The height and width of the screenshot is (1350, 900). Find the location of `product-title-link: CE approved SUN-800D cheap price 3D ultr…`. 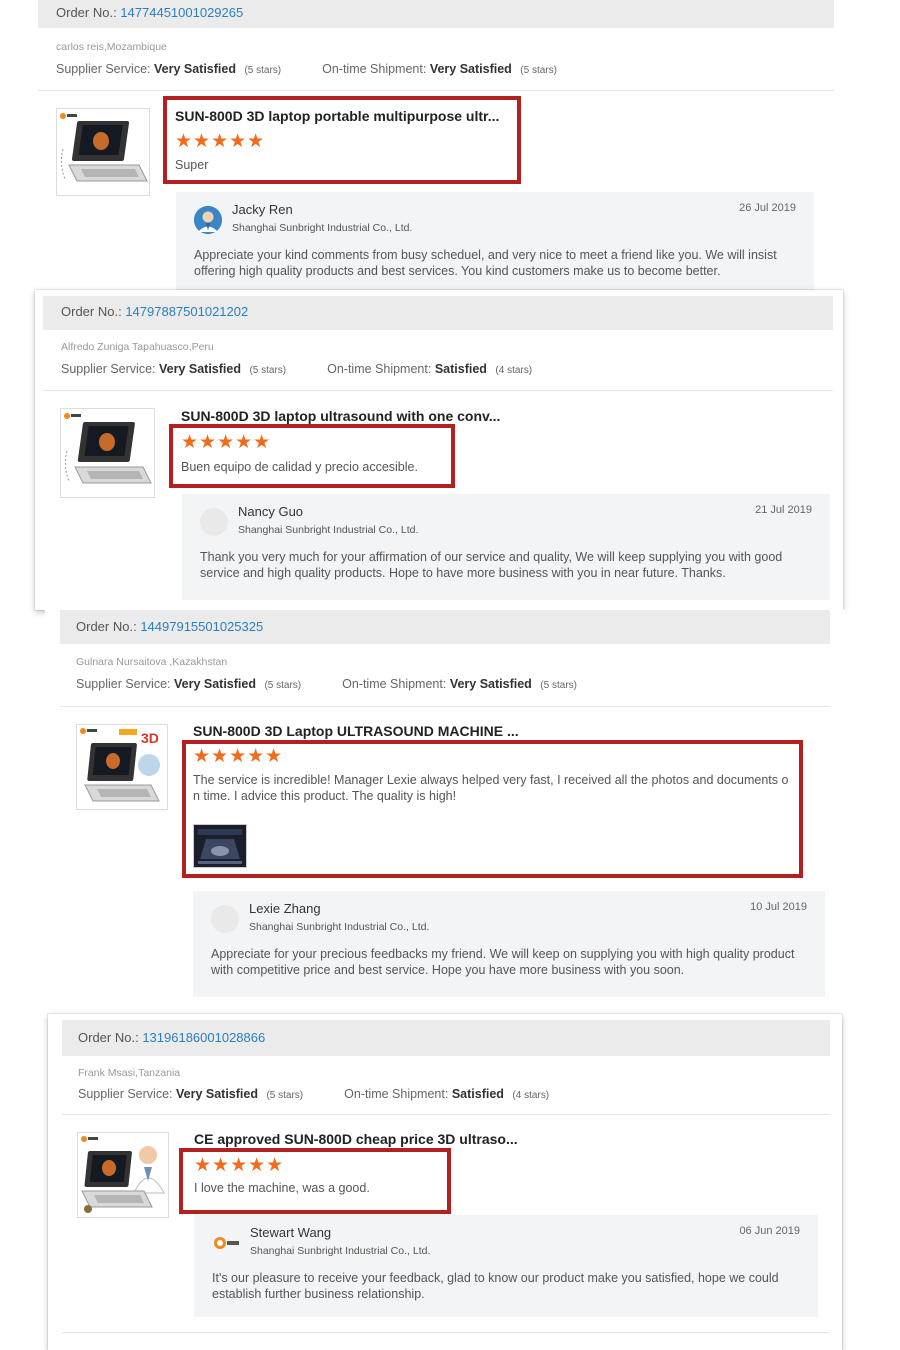

product-title-link: CE approved SUN-800D cheap price 3D ultr… is located at coordinates (356, 1139).